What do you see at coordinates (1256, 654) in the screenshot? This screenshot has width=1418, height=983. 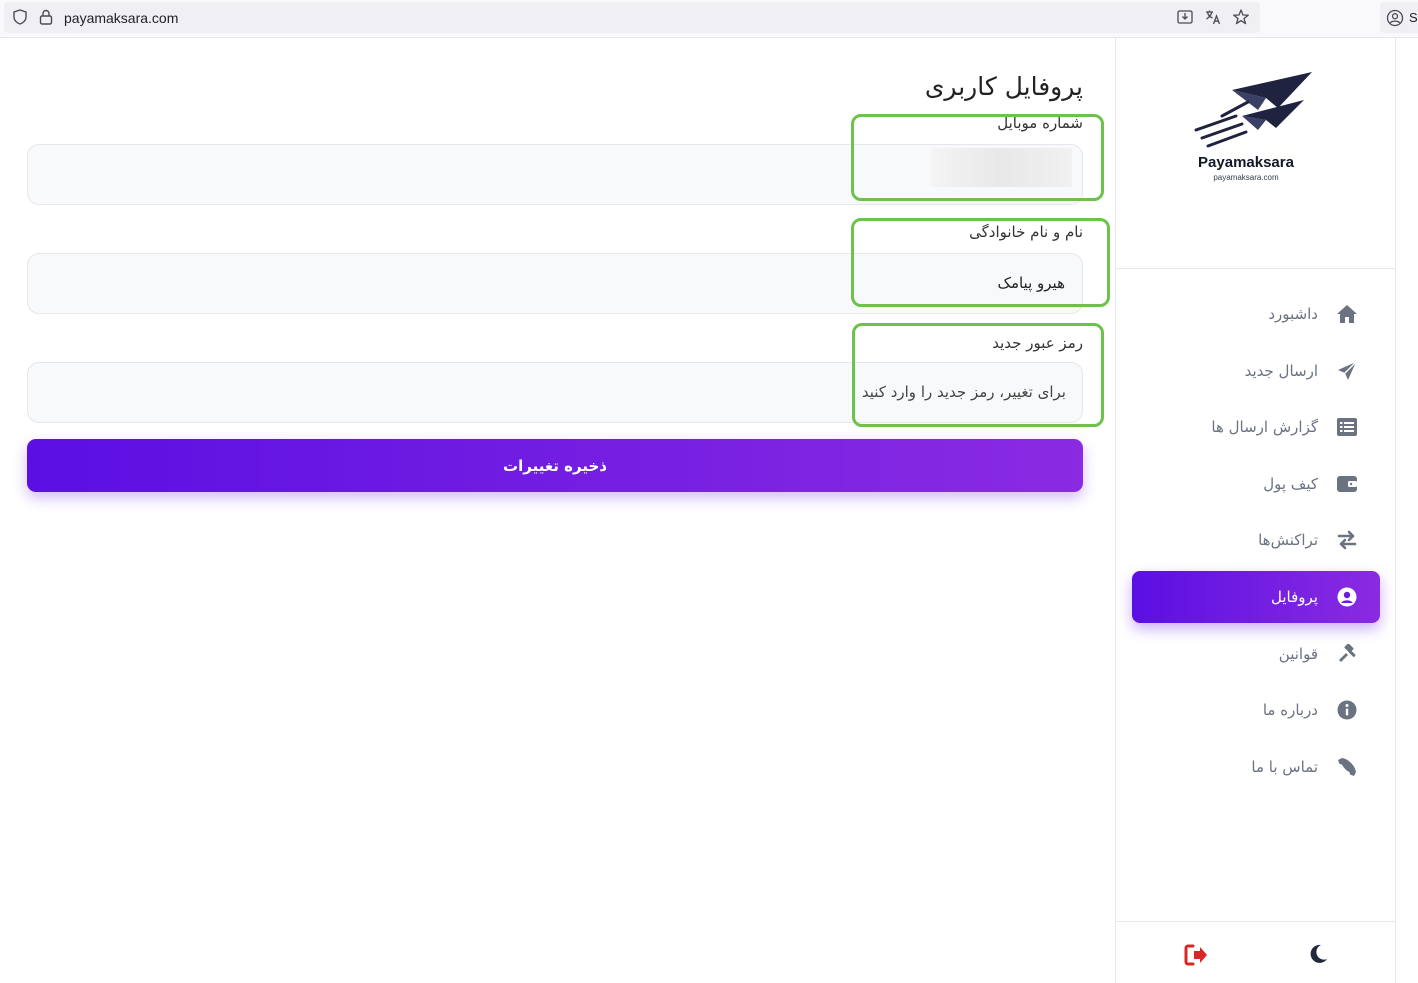 I see `sidebar-item-rules: قوانین` at bounding box center [1256, 654].